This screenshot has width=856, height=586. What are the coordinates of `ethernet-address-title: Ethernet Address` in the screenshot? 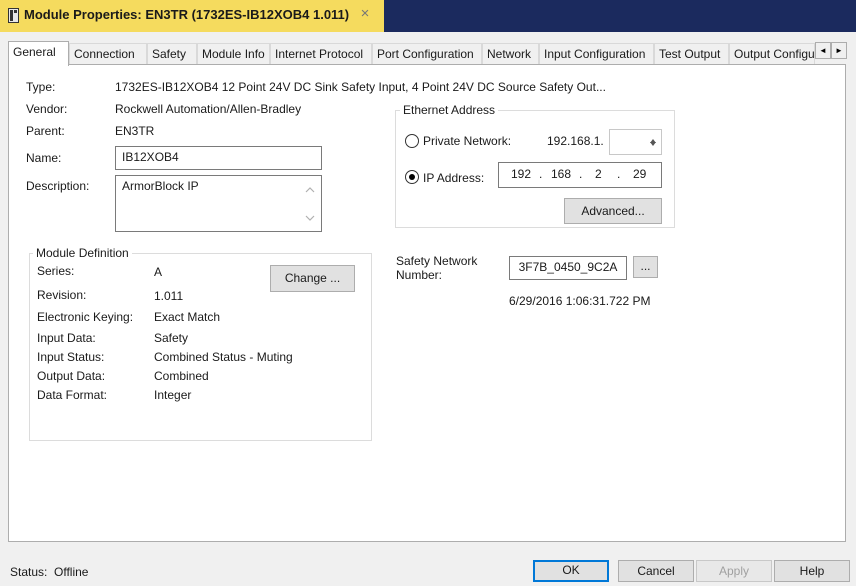 It's located at (449, 110).